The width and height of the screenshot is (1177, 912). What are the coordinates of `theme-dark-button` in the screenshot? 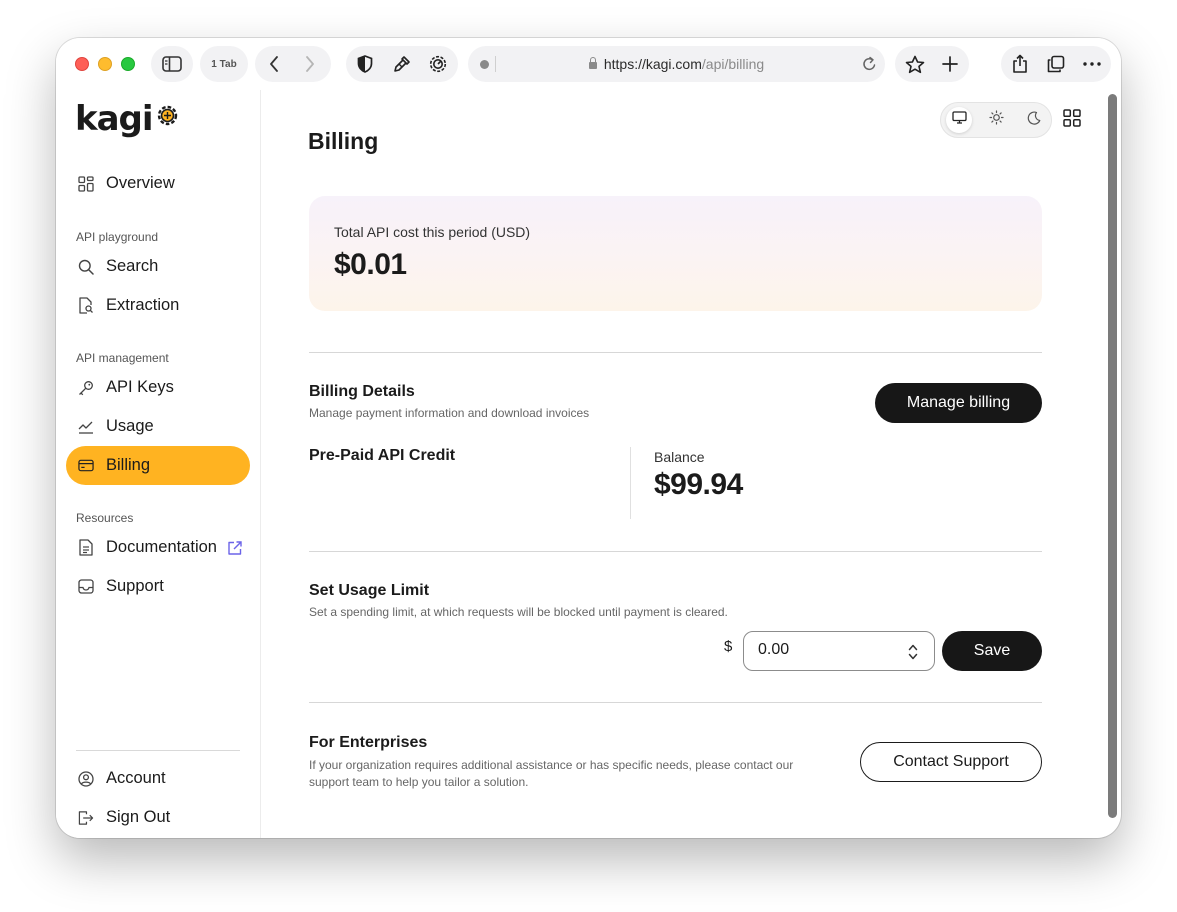 It's located at (1034, 120).